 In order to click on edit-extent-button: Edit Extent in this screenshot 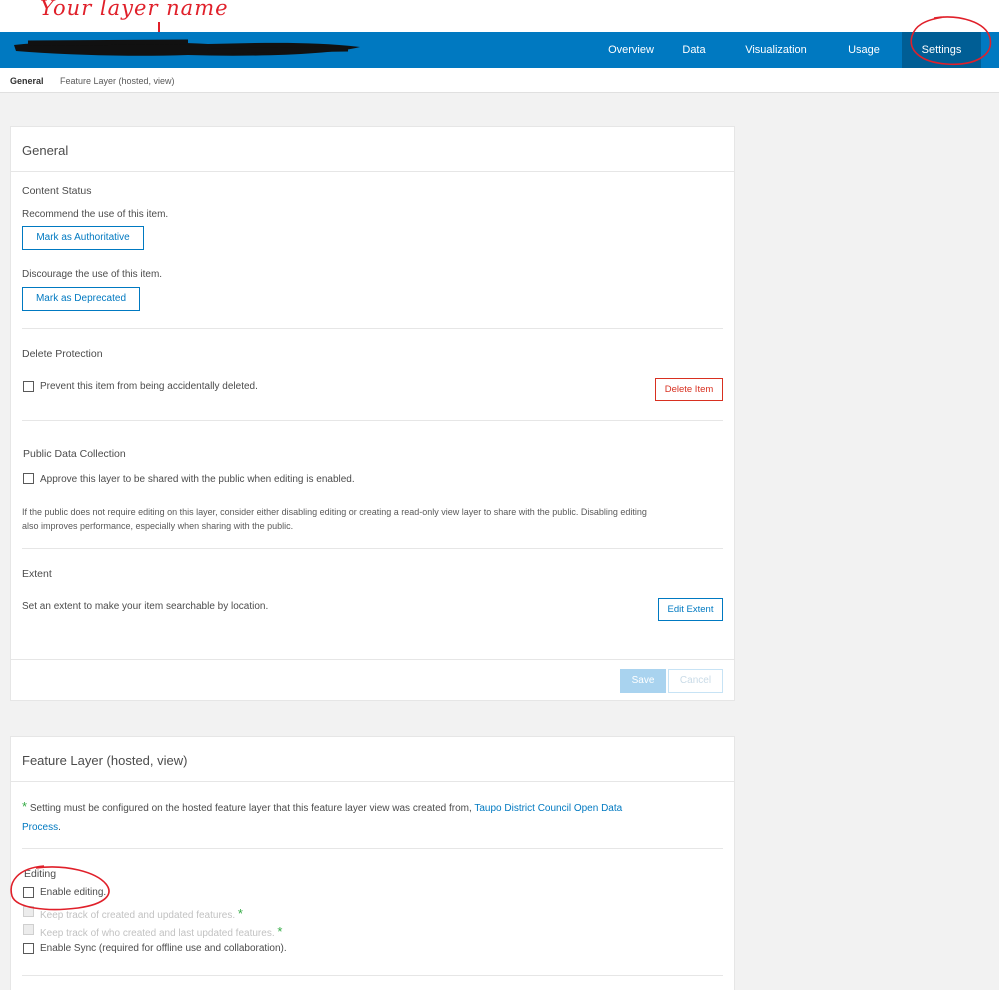, I will do `click(690, 609)`.